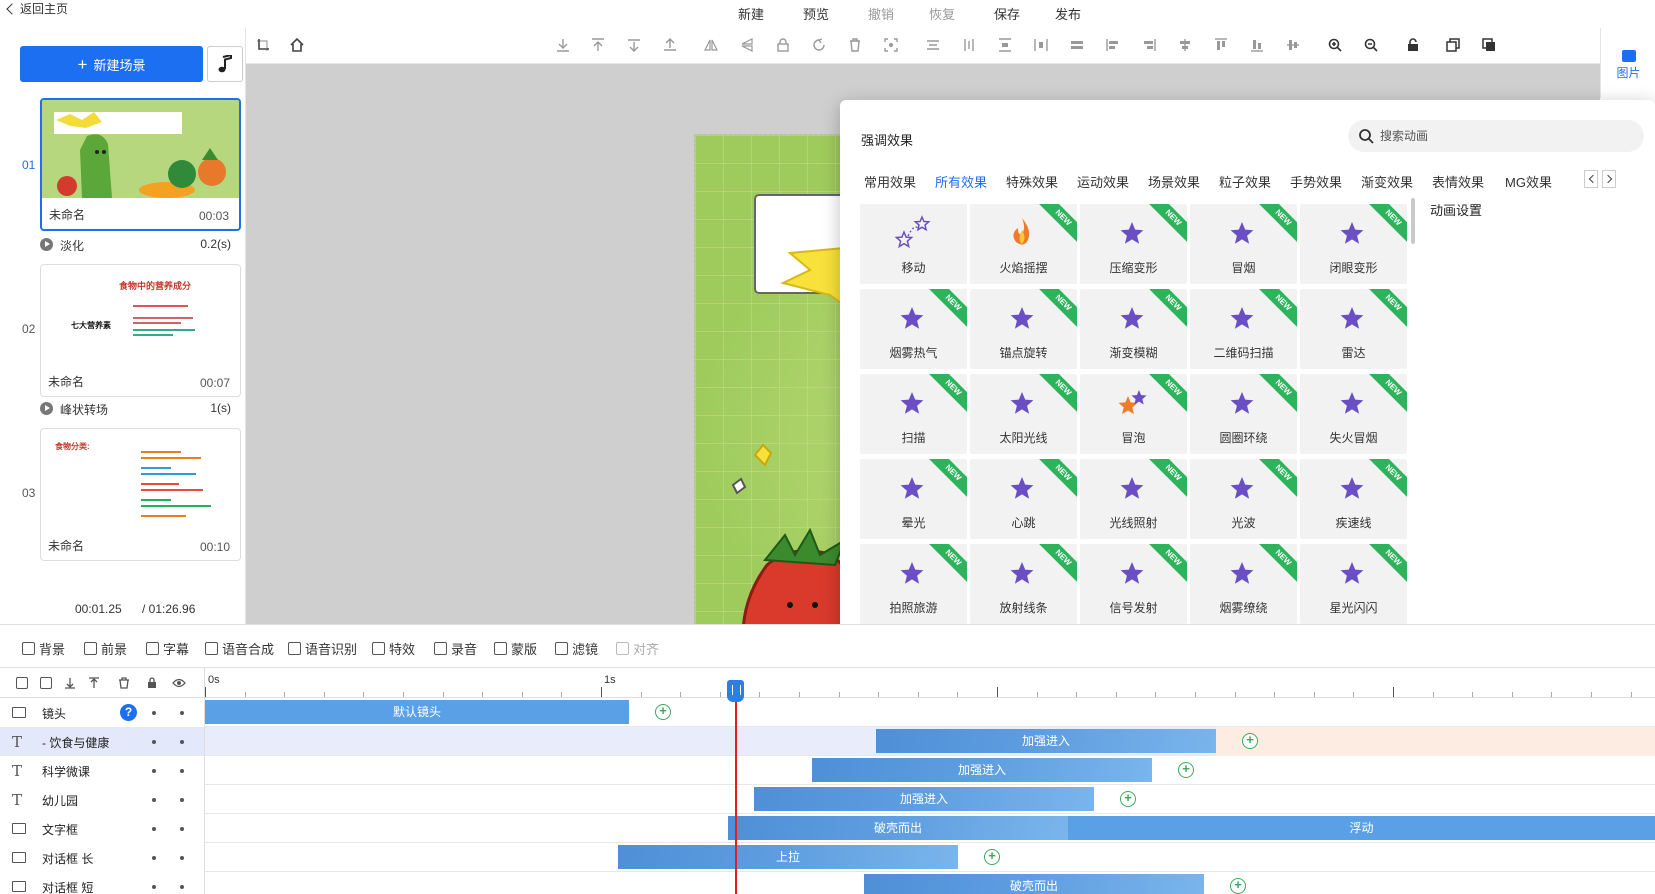 The image size is (1655, 894). What do you see at coordinates (102, 770) in the screenshot?
I see `track-label: T 科学微课` at bounding box center [102, 770].